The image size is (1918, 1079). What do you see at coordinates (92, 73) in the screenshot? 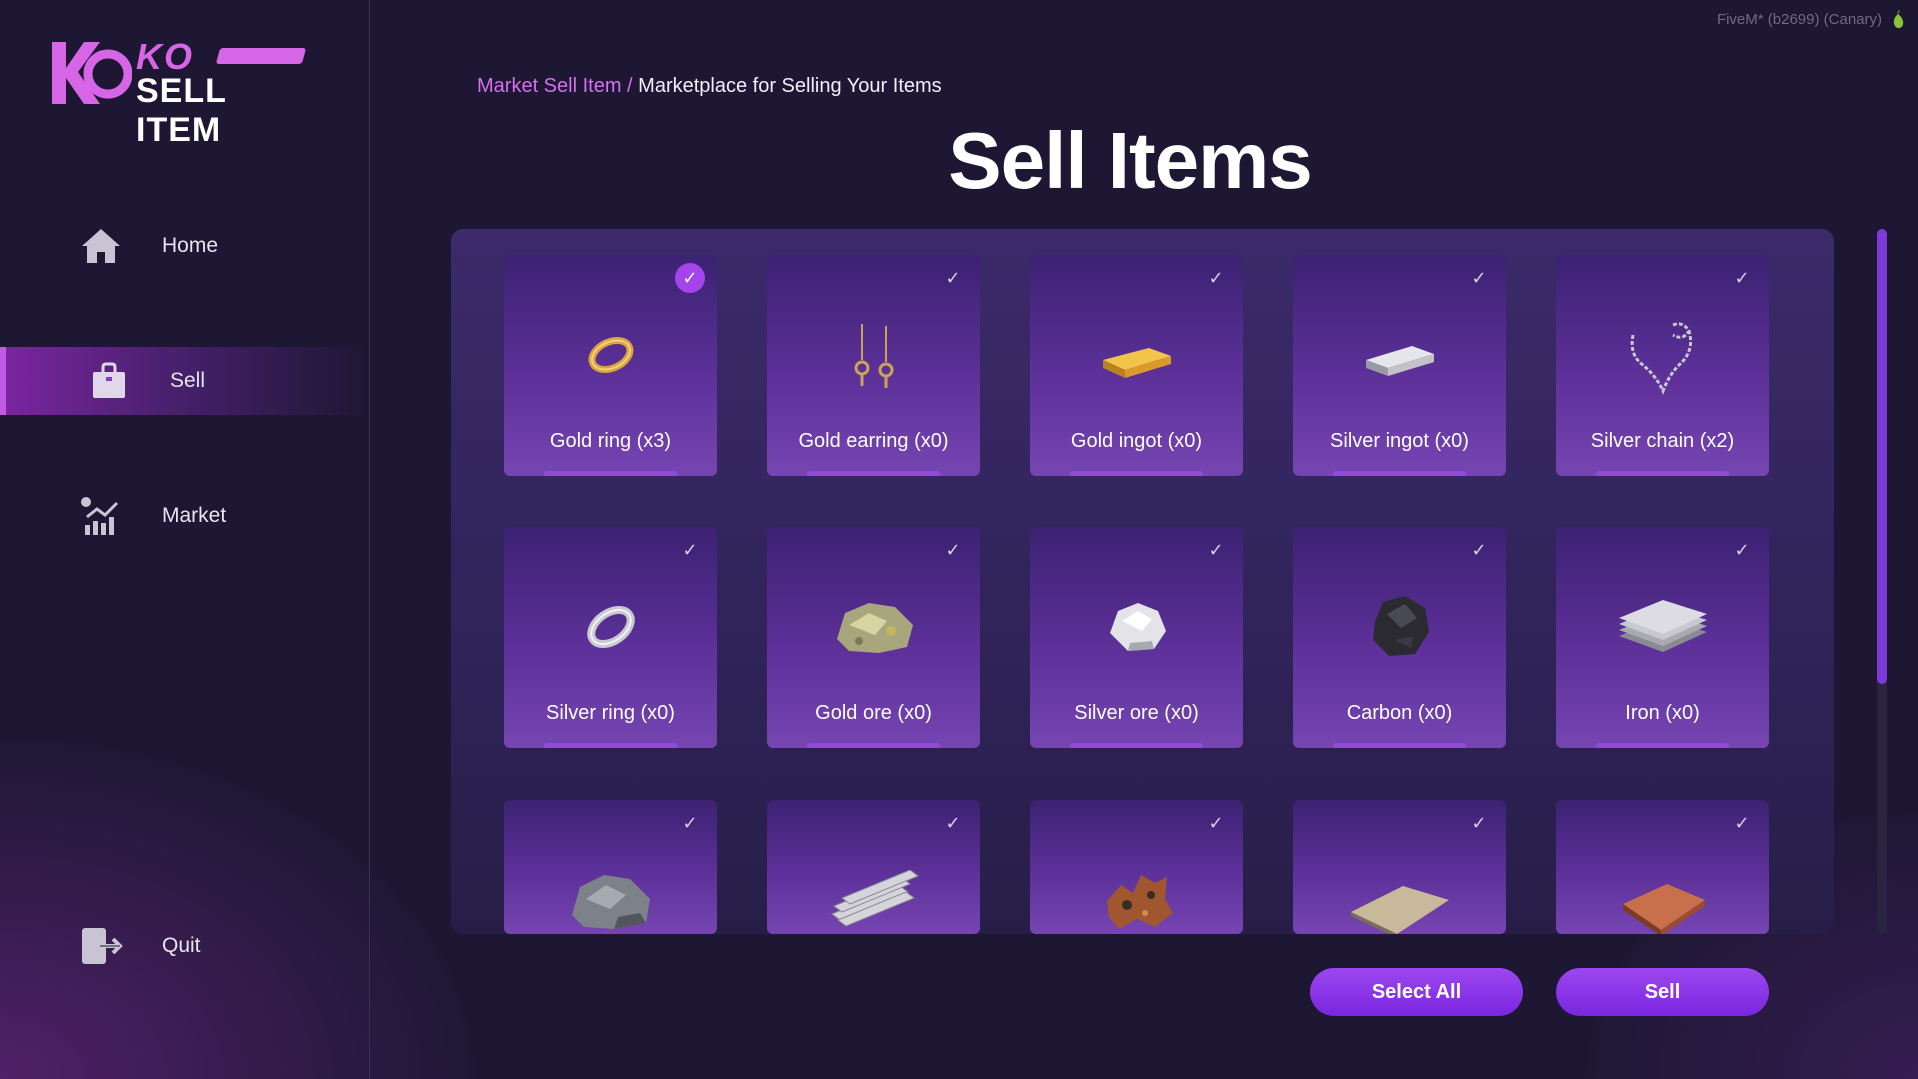
I see `ko-logo-mark` at bounding box center [92, 73].